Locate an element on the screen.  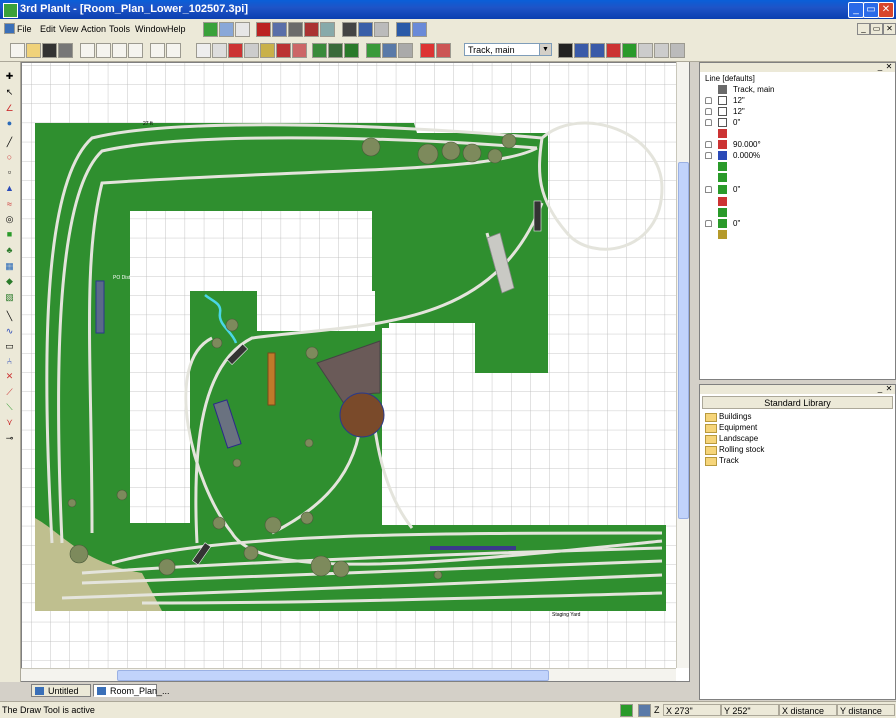
switch-tool-icon: ⑃ is located at coordinates (9, 361).